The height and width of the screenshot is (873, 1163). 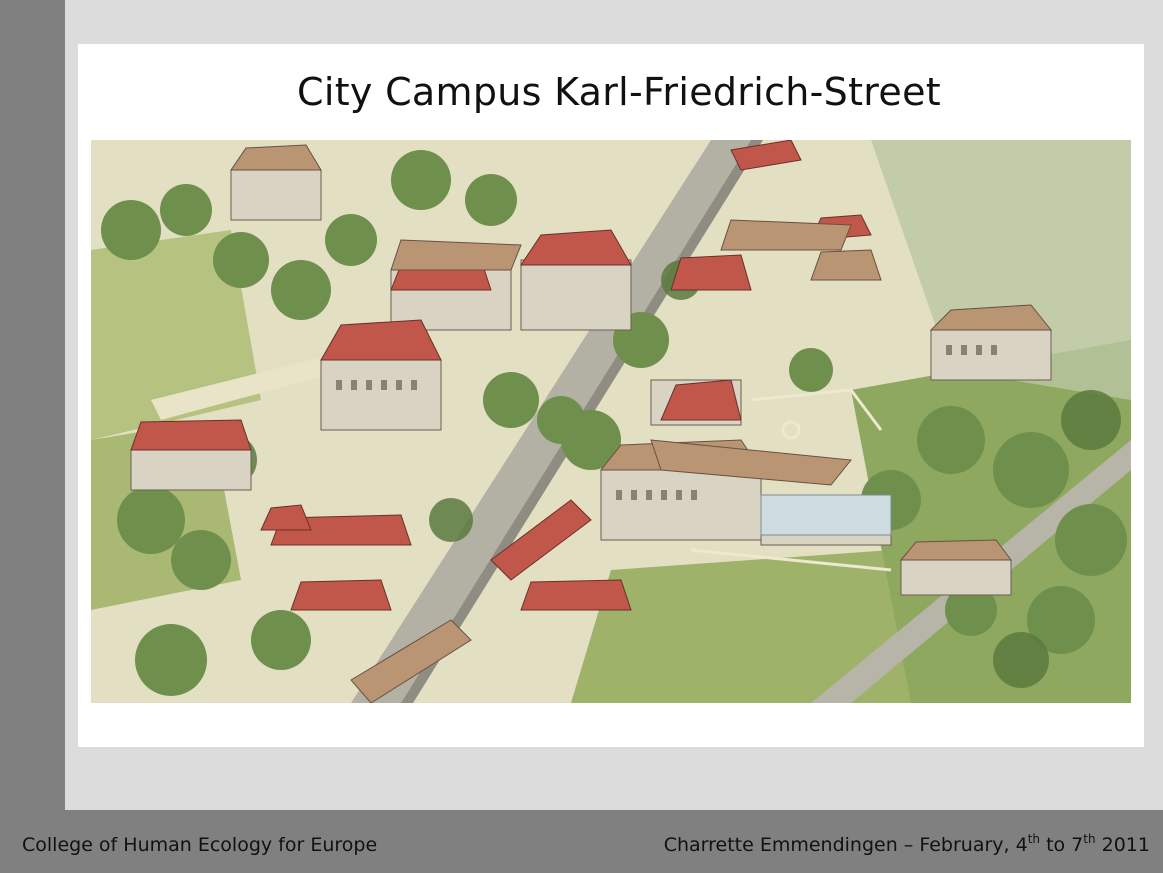 I want to click on footer-event-mid: to 7, so click(x=1062, y=845).